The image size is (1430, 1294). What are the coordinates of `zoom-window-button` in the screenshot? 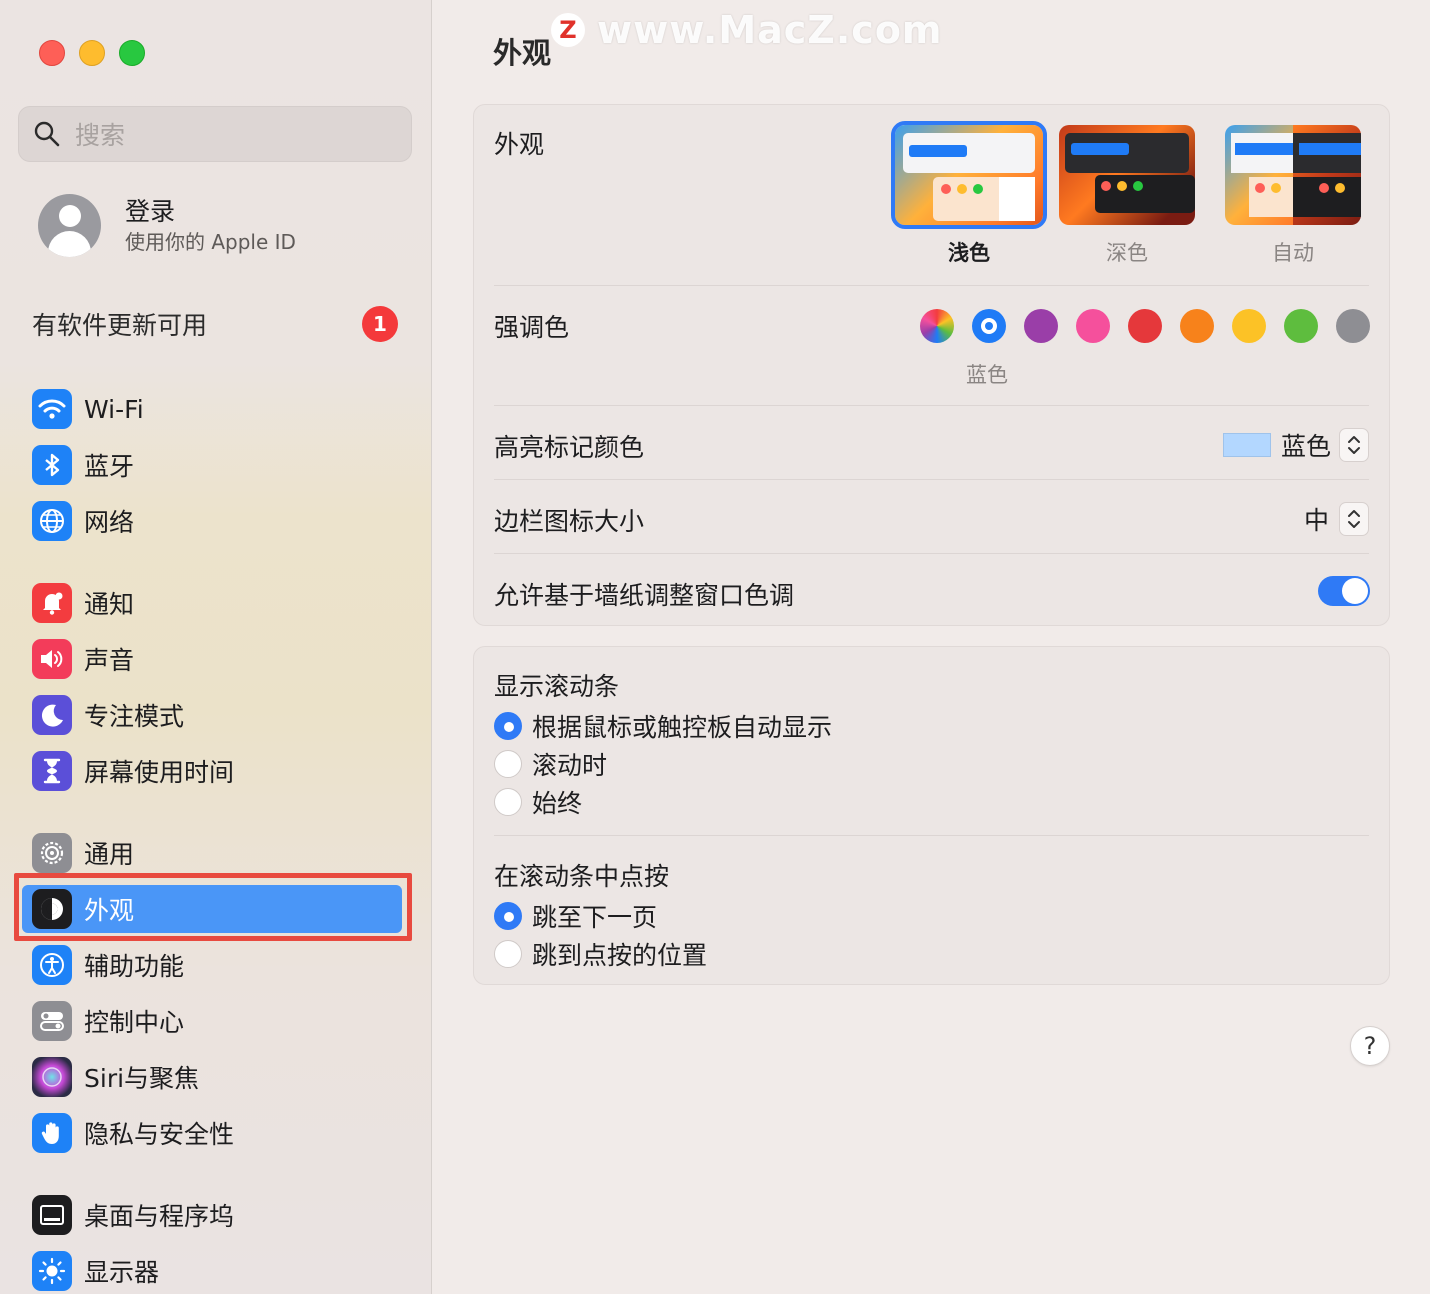 It's located at (132, 53).